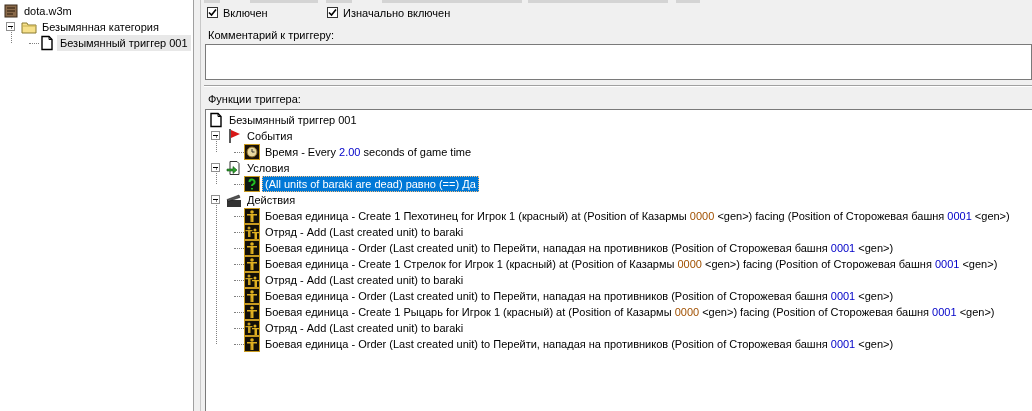 The image size is (1032, 411). What do you see at coordinates (618, 62) in the screenshot?
I see `comment-field` at bounding box center [618, 62].